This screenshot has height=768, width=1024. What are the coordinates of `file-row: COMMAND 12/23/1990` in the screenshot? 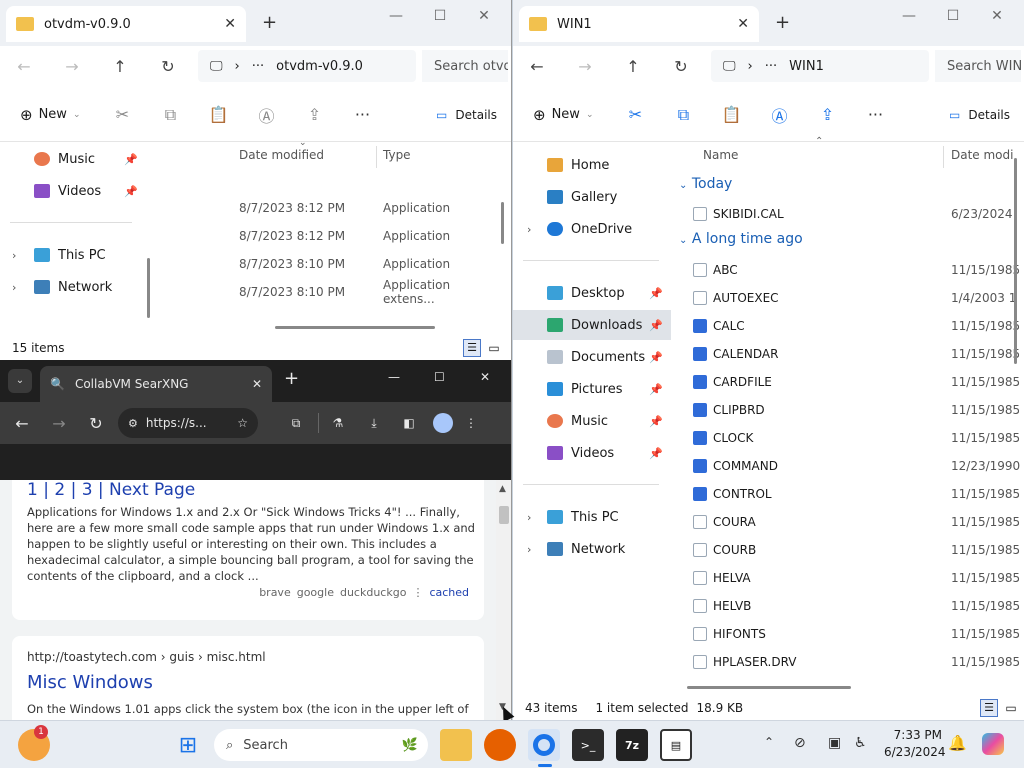 It's located at (848, 466).